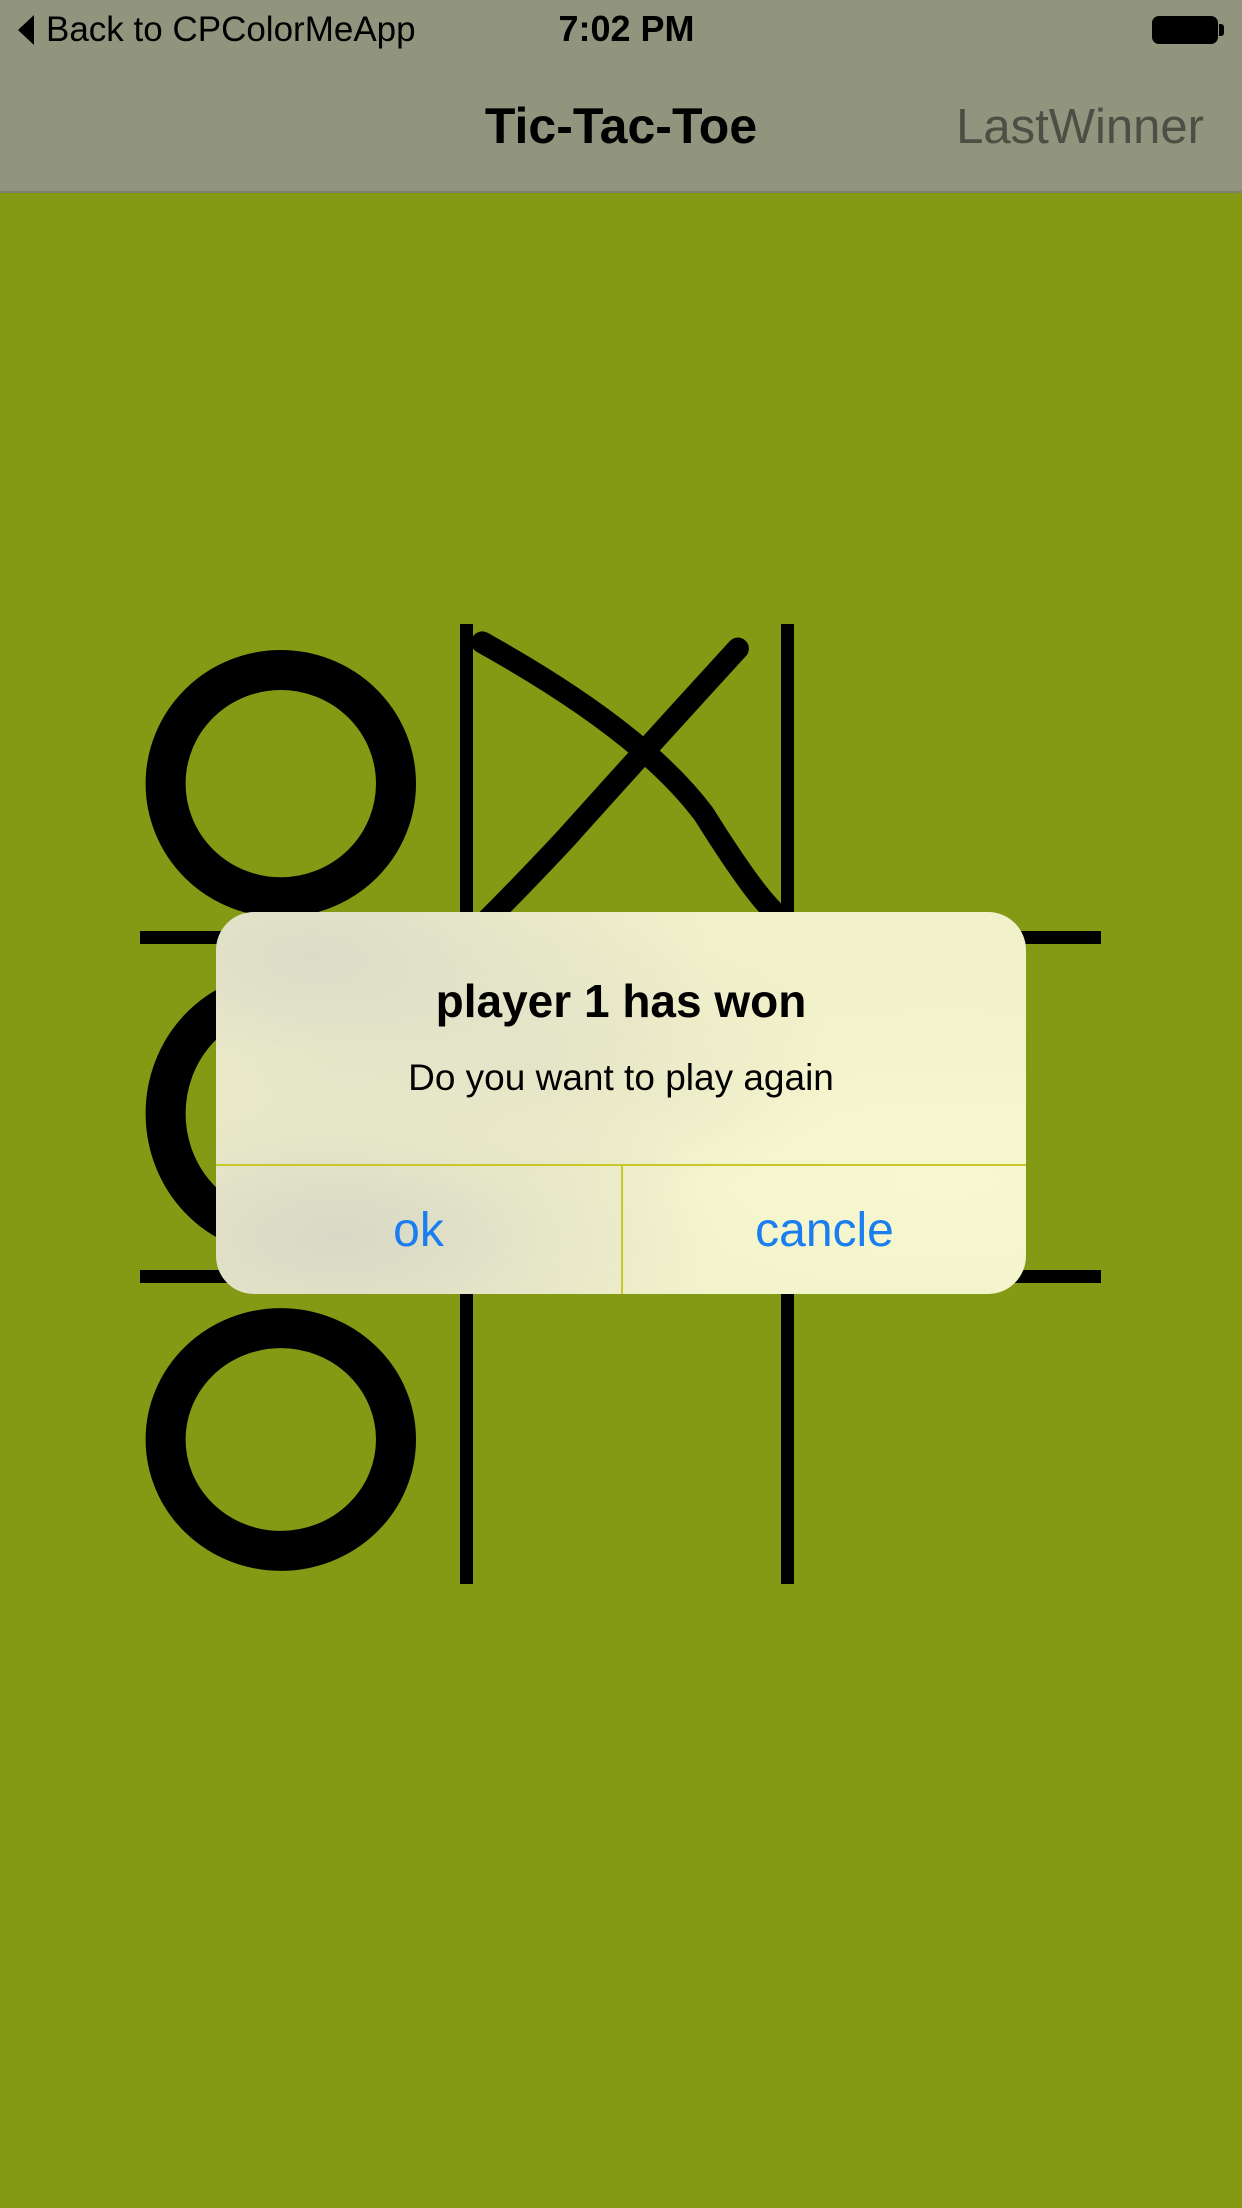  I want to click on cancel-button: cancle, so click(824, 1230).